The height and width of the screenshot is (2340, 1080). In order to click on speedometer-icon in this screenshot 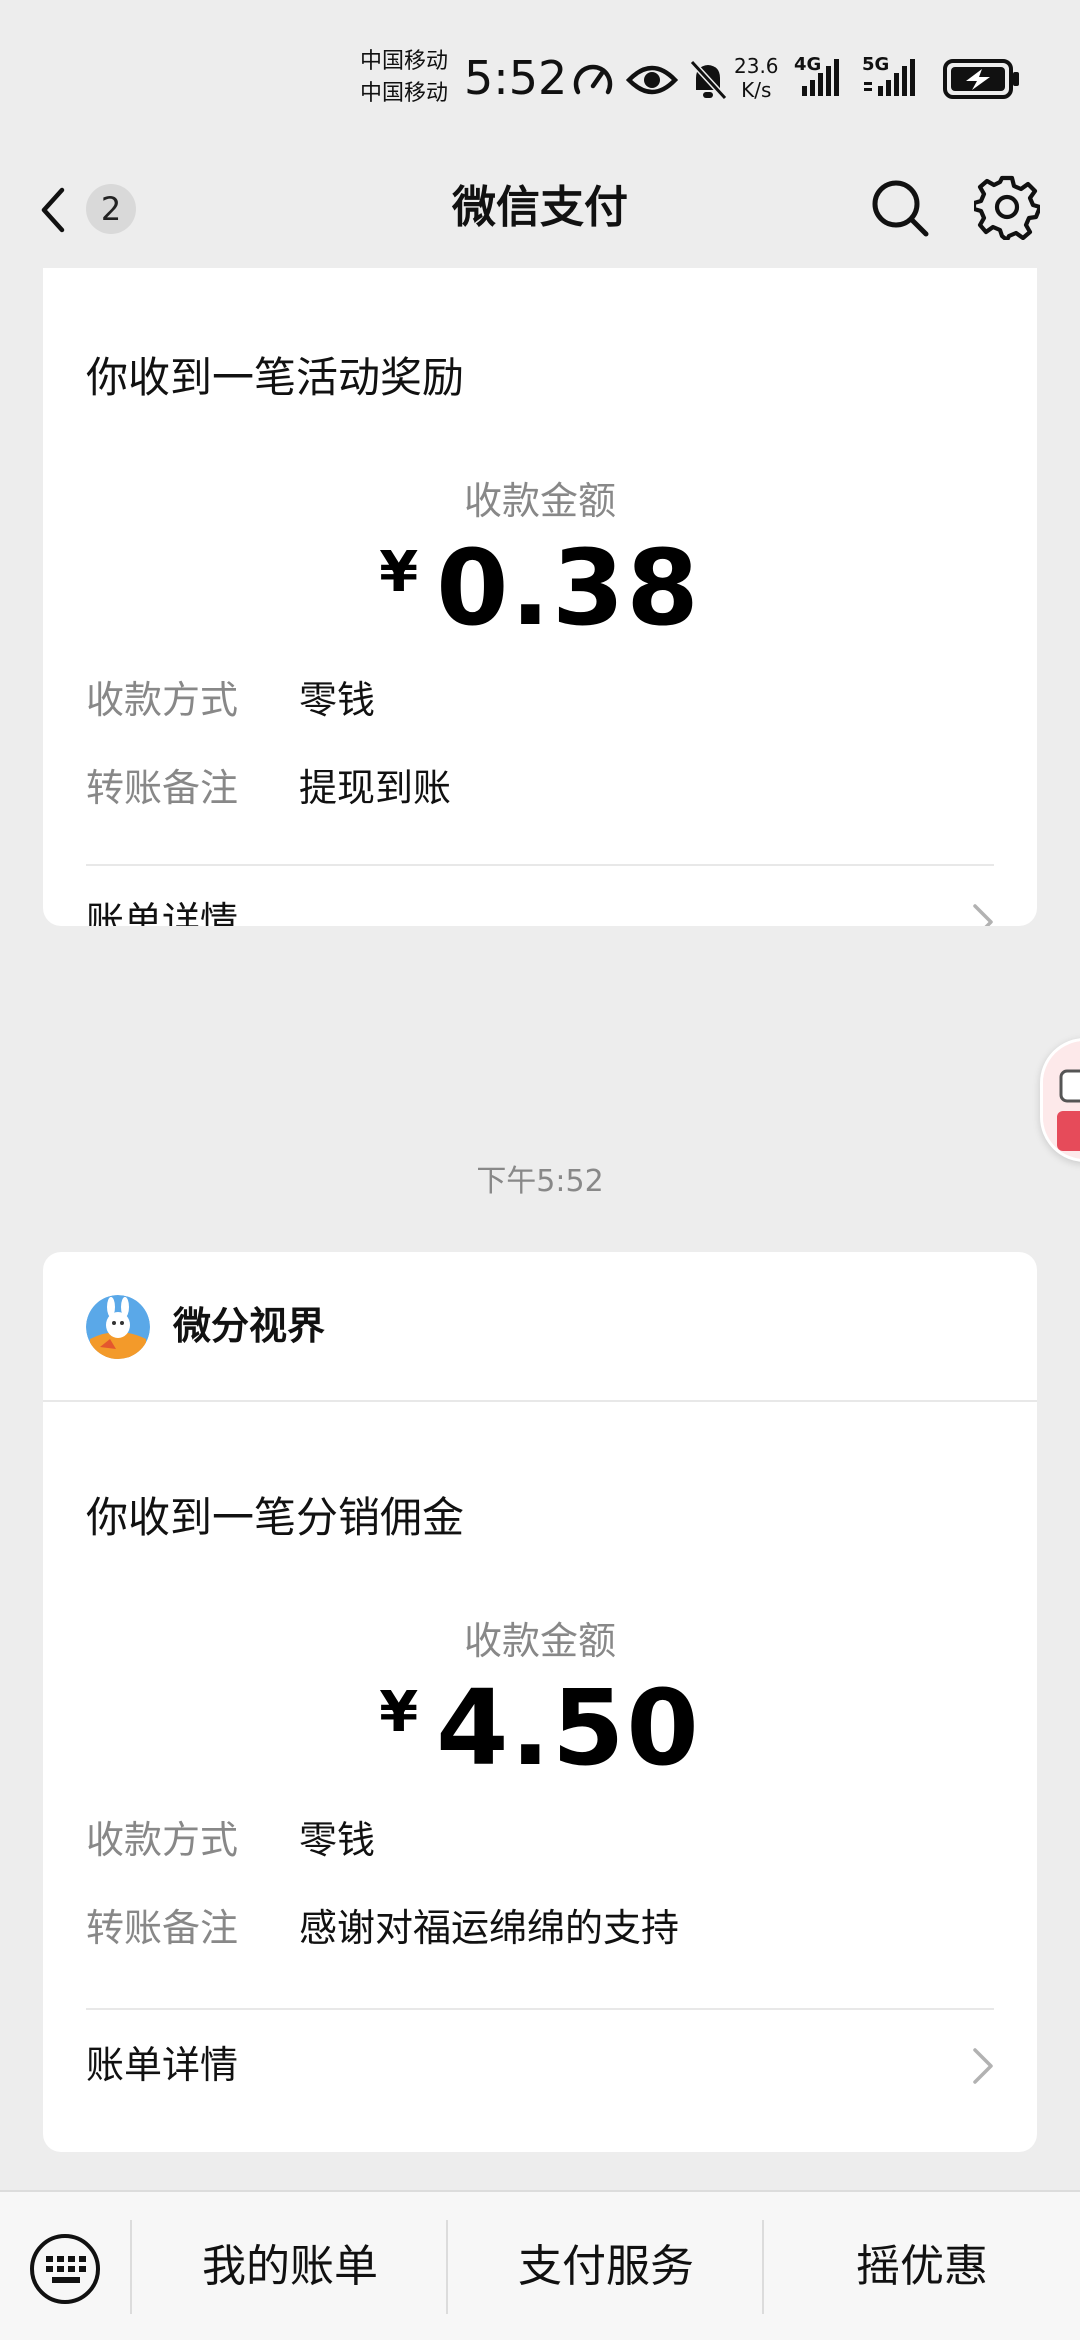, I will do `click(593, 79)`.